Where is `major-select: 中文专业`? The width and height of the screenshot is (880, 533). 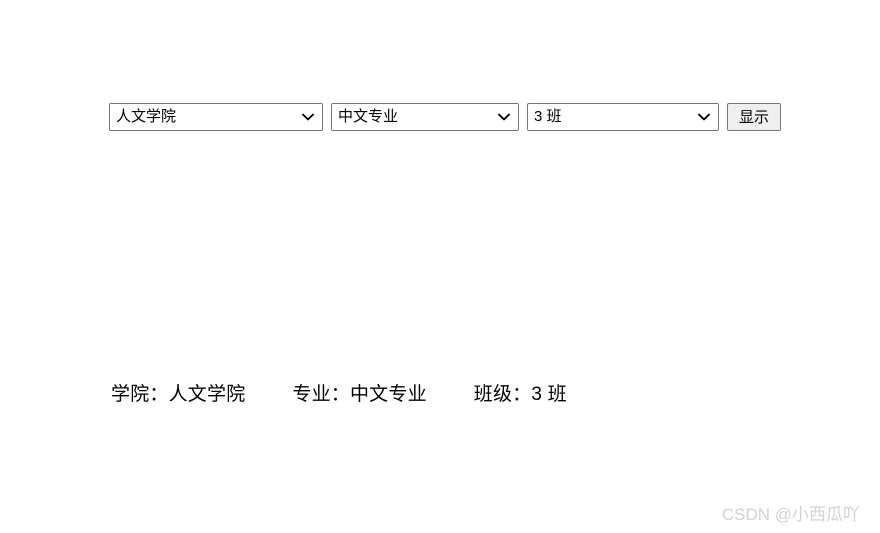 major-select: 中文专业 is located at coordinates (425, 117).